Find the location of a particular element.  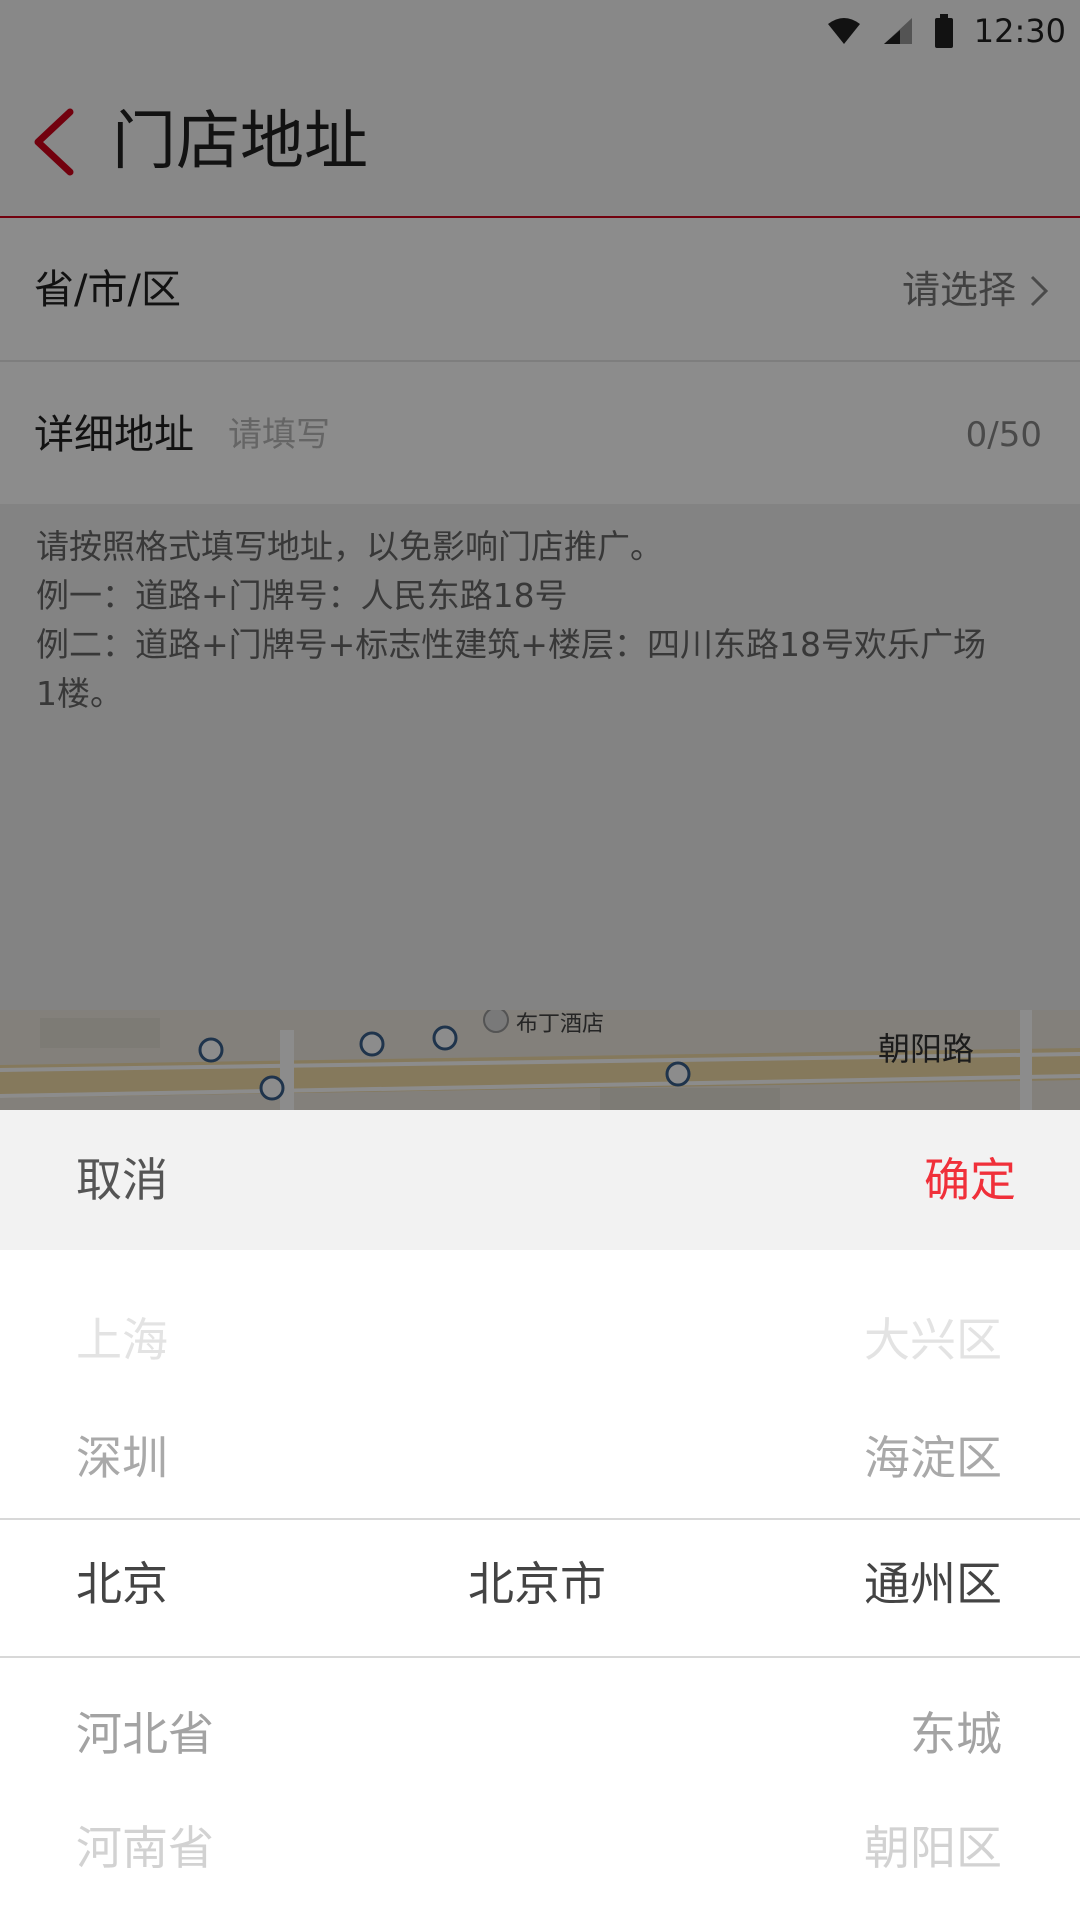

cancel-button: 取消 is located at coordinates (122, 1180).